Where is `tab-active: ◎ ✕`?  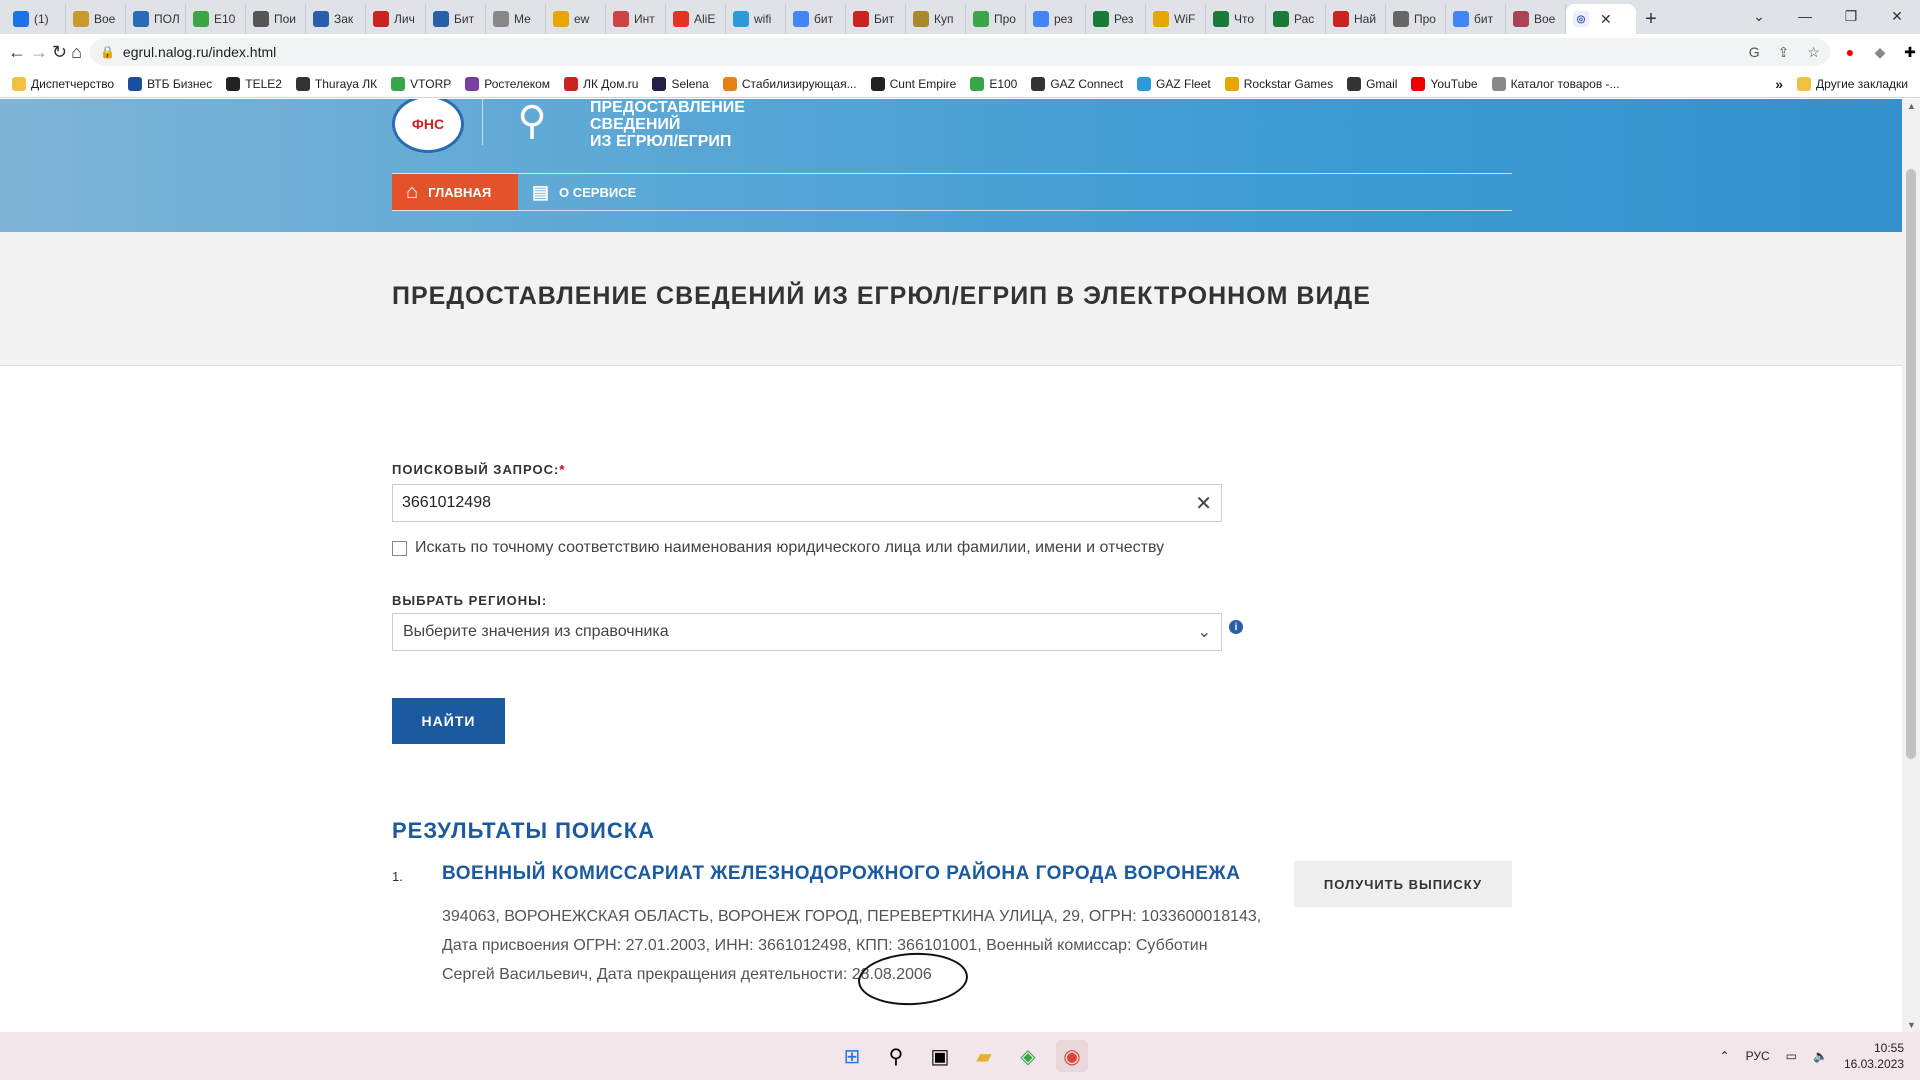
tab-active: ◎ ✕ is located at coordinates (1601, 19).